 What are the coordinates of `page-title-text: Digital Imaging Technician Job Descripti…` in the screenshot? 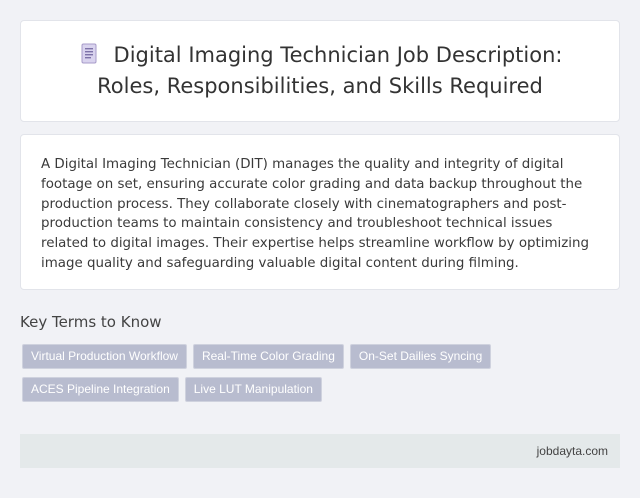 It's located at (330, 70).